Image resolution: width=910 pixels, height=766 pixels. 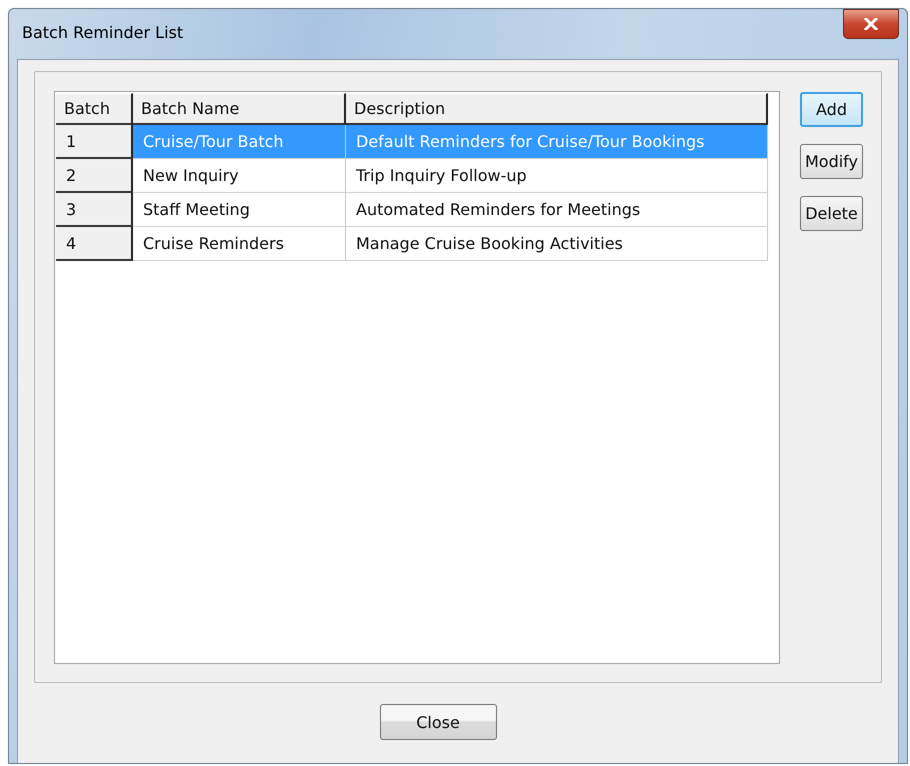 What do you see at coordinates (831, 213) in the screenshot?
I see `action-button: Delete` at bounding box center [831, 213].